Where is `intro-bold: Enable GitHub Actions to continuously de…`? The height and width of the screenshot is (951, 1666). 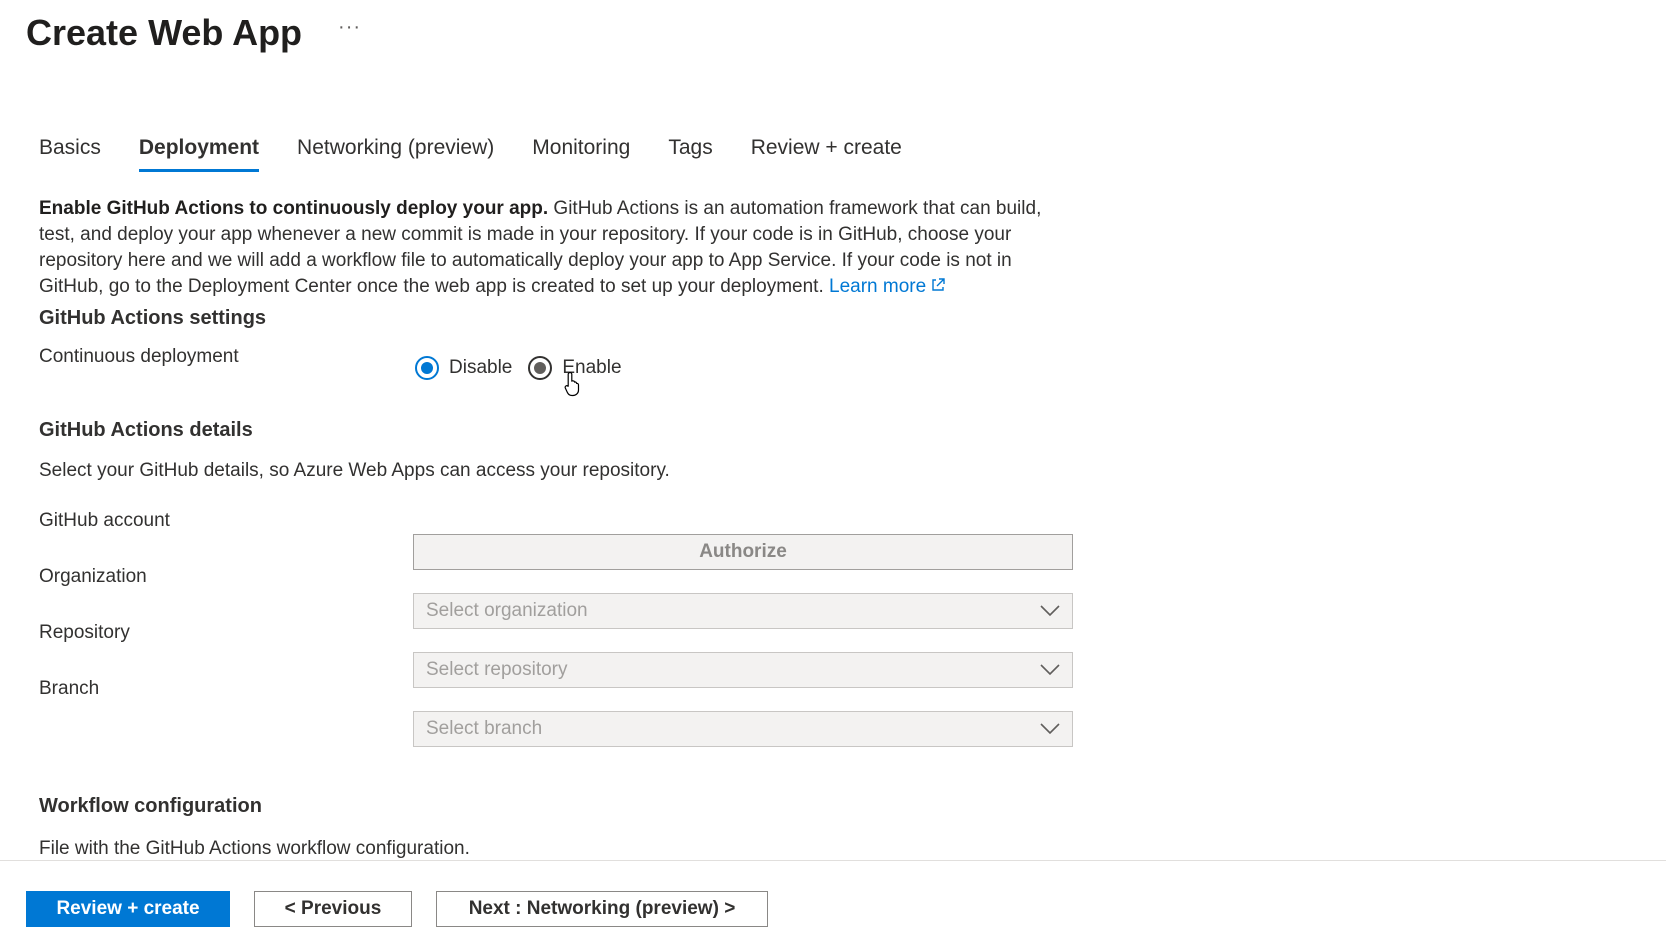
intro-bold: Enable GitHub Actions to continuously de… is located at coordinates (294, 208).